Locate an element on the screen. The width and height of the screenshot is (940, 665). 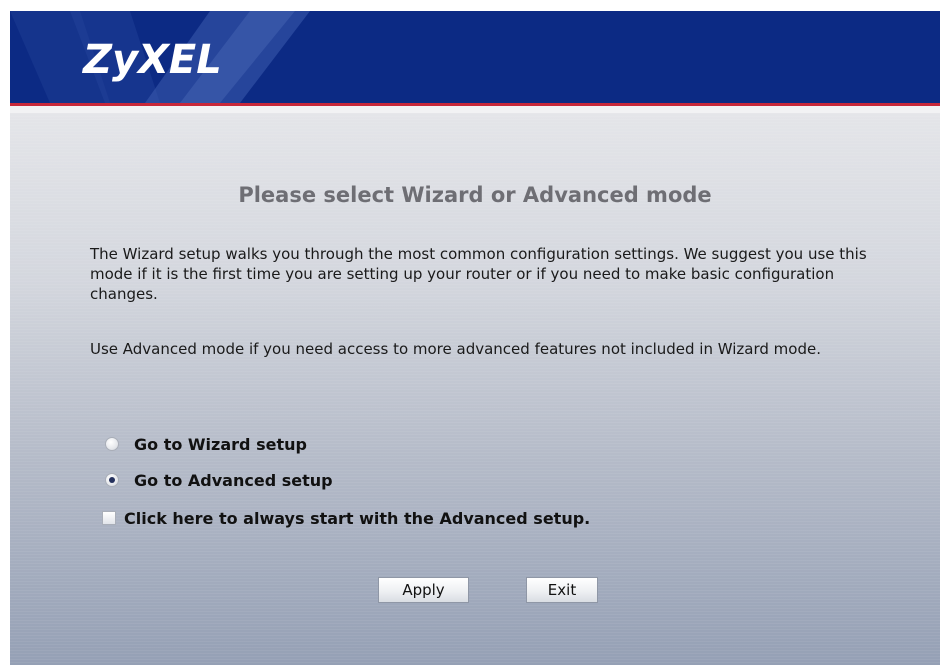
header-banner: ZyXEL is located at coordinates (475, 57).